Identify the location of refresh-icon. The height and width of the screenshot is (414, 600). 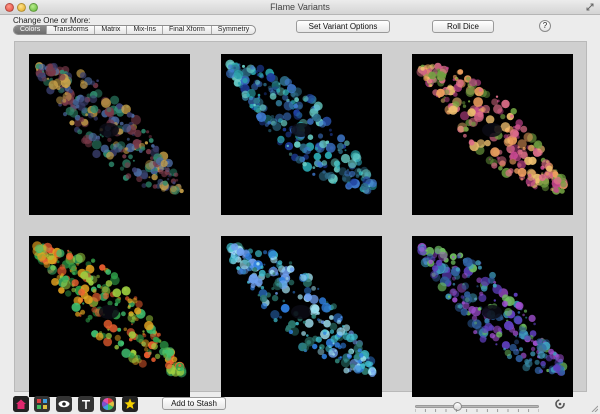
(560, 404).